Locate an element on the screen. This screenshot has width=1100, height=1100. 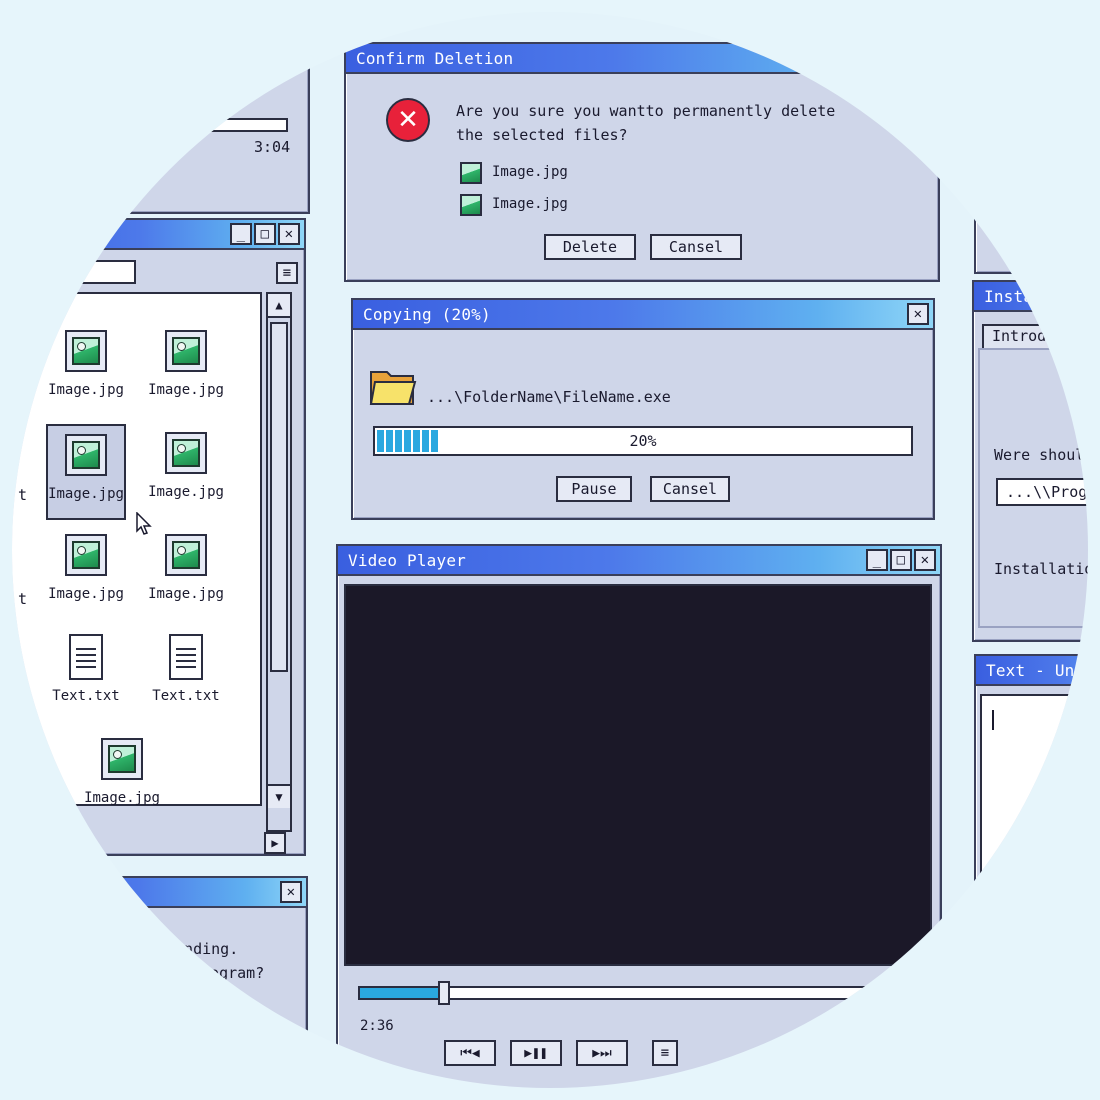
video-seek-bar is located at coordinates (658, 993).